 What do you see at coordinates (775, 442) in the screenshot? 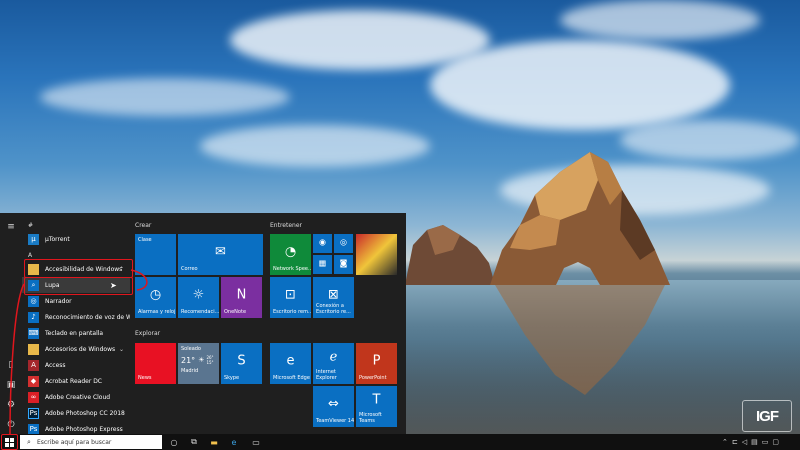
I see `notification-icon: ▢` at bounding box center [775, 442].